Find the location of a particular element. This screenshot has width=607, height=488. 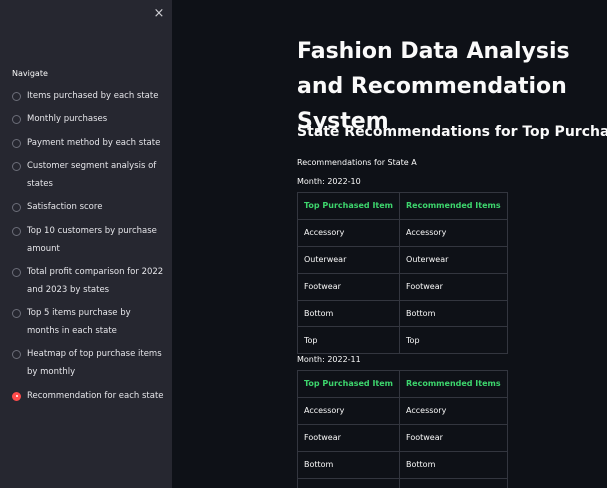

nav-radio-label: Recommendation for each state is located at coordinates (95, 395).